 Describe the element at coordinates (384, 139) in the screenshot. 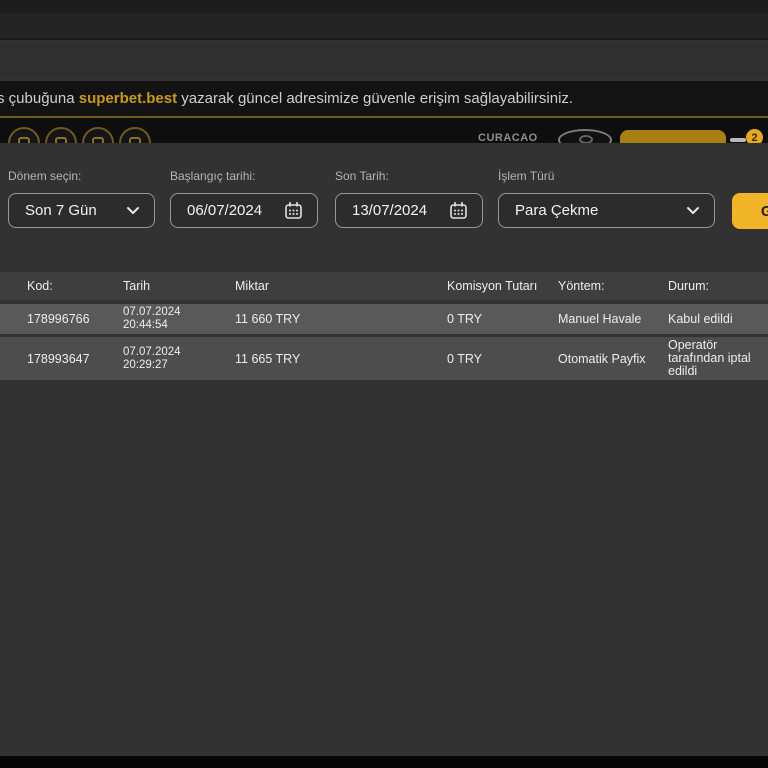

I see `site-header: CURACAO 2` at that location.